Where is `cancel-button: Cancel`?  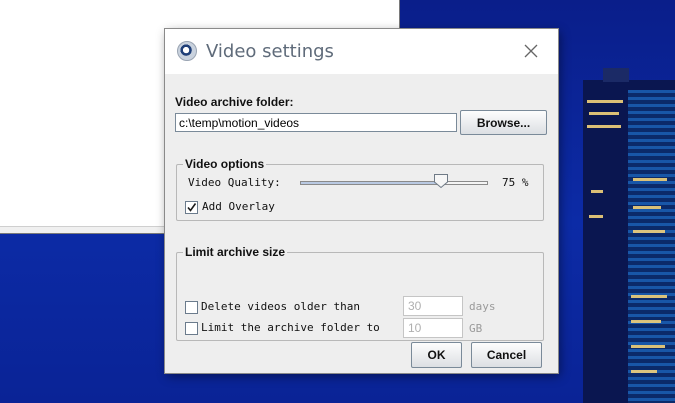 cancel-button: Cancel is located at coordinates (506, 355).